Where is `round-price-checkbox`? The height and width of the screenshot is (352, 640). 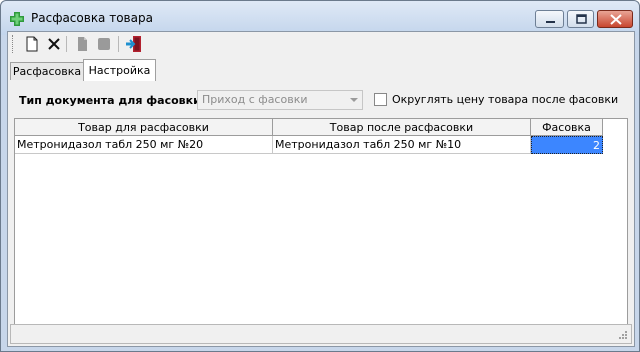
round-price-checkbox is located at coordinates (380, 99).